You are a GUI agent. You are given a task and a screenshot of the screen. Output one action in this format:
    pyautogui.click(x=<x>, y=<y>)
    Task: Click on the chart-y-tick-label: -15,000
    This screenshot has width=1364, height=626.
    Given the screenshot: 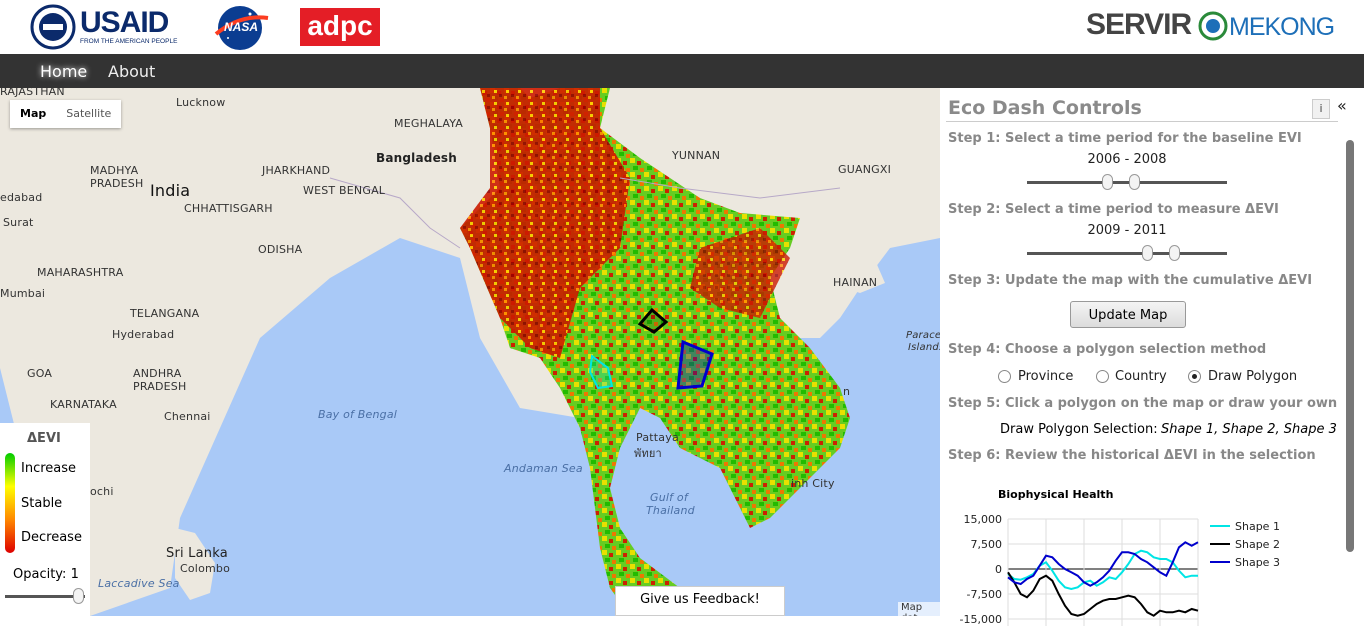 What is the action you would take?
    pyautogui.click(x=981, y=619)
    